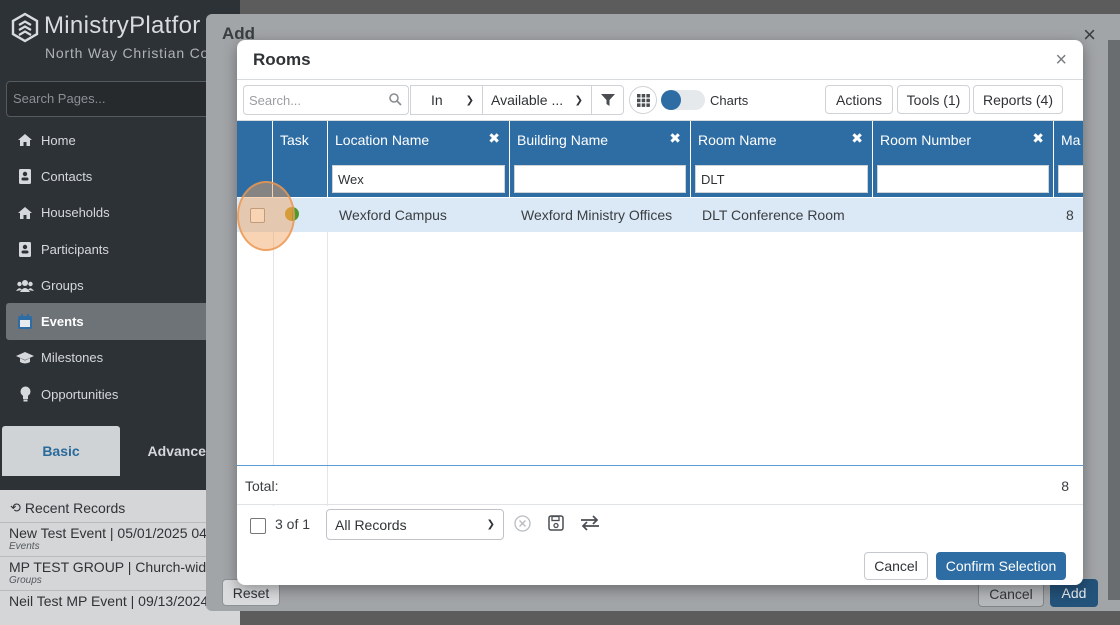 This screenshot has width=1120, height=625. What do you see at coordinates (563, 140) in the screenshot?
I see `column-label: Building Name` at bounding box center [563, 140].